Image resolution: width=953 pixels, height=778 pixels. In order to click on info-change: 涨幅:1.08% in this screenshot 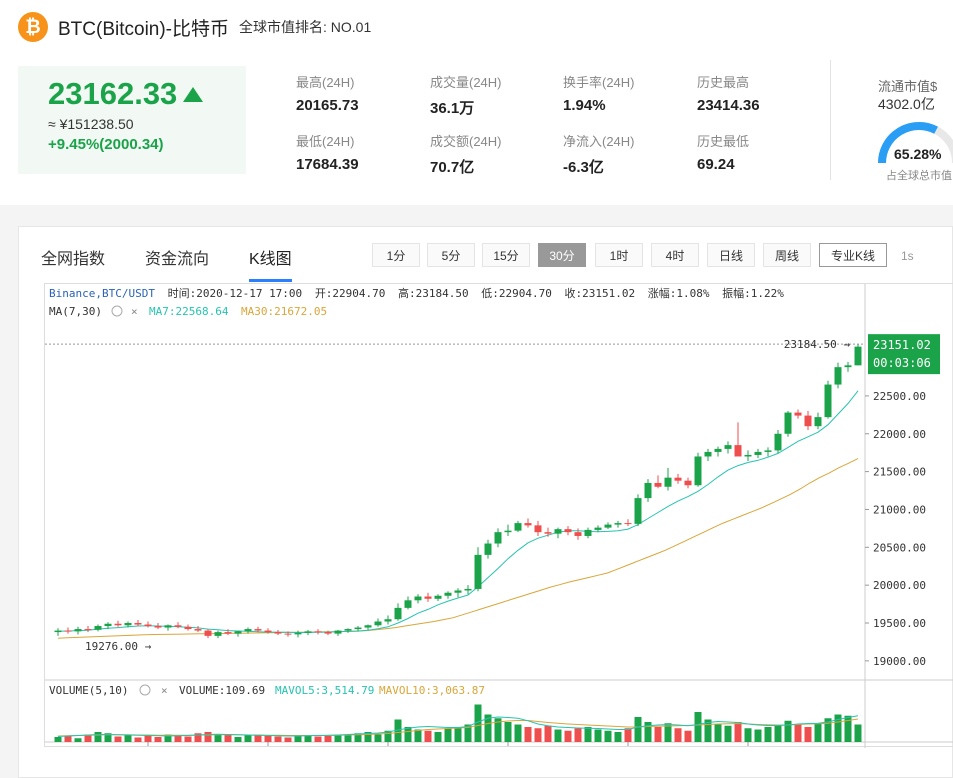, I will do `click(679, 293)`.